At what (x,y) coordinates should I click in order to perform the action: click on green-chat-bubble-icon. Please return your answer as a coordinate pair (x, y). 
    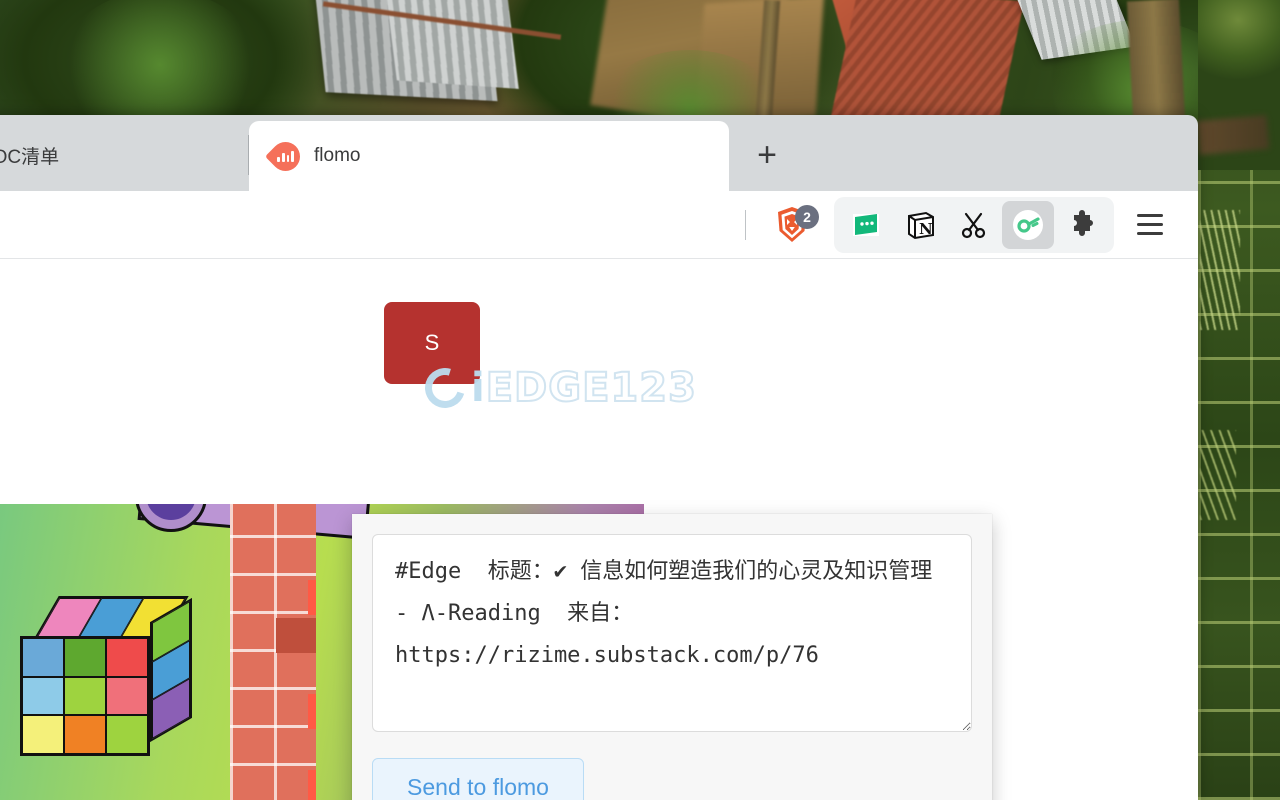
    Looking at the image, I should click on (866, 224).